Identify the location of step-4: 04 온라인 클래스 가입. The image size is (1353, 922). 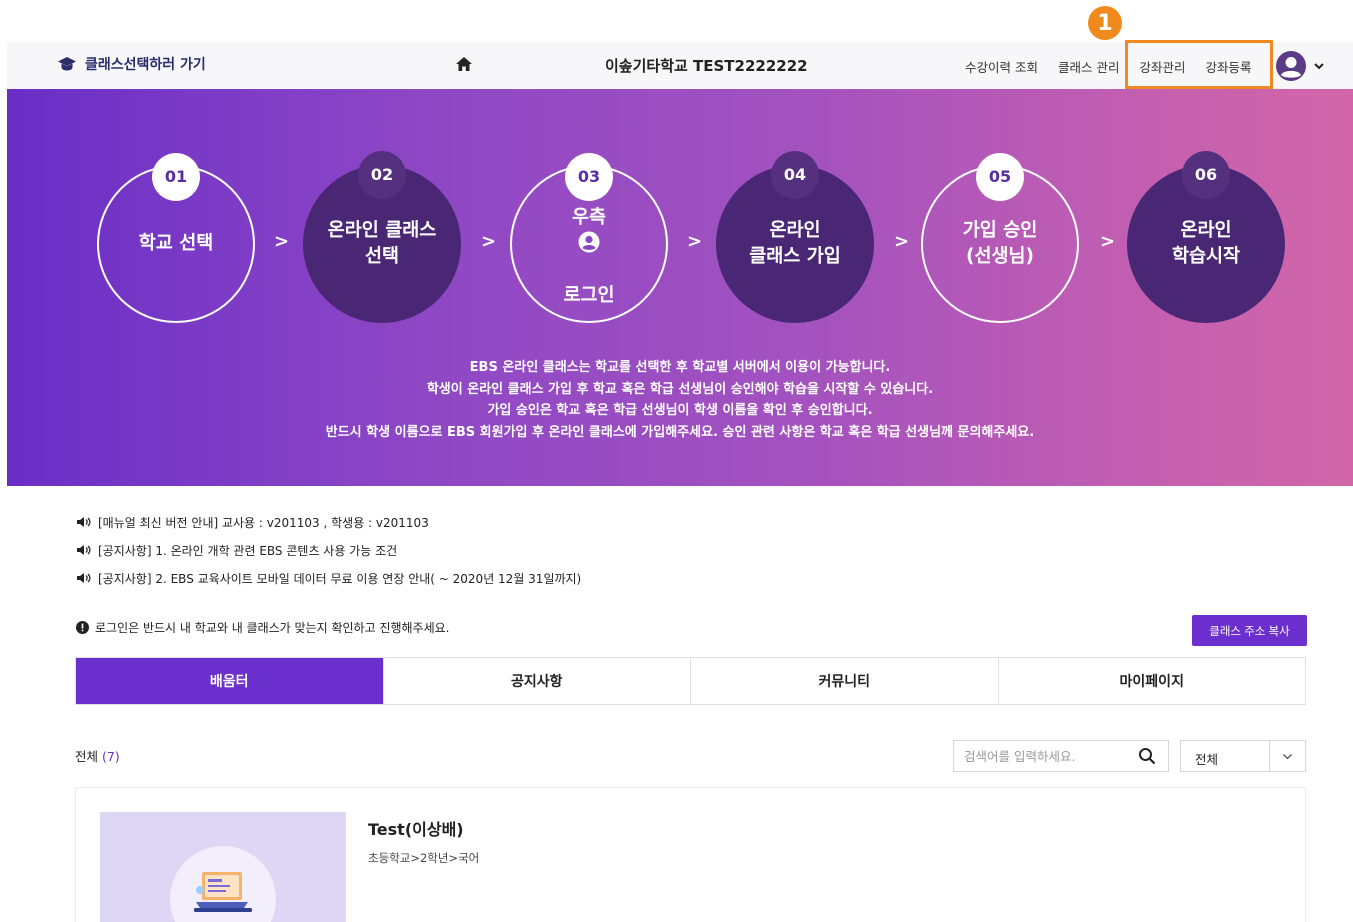
(795, 237).